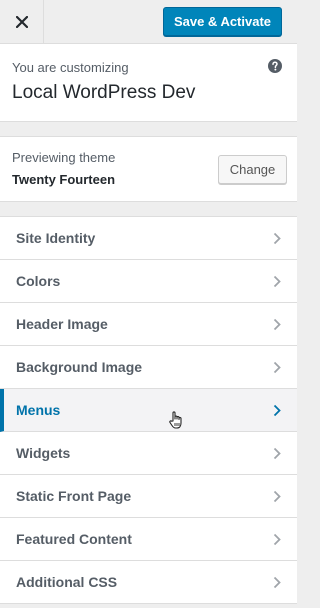 The image size is (320, 608). I want to click on section-label: Header Image, so click(62, 324).